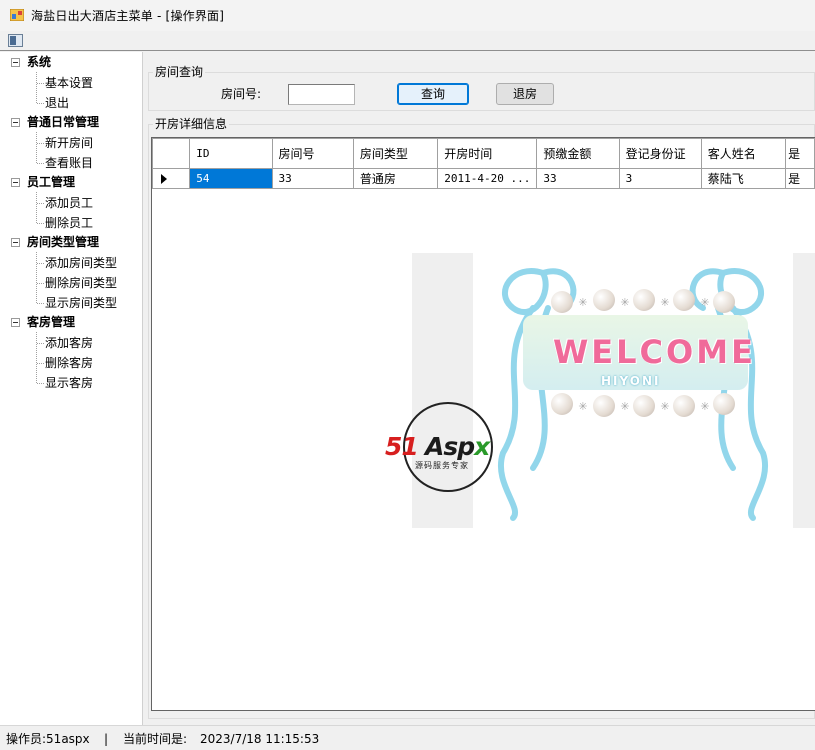 This screenshot has width=815, height=750. Describe the element at coordinates (48, 739) in the screenshot. I see `status-operator: 操作员:51aspx` at that location.